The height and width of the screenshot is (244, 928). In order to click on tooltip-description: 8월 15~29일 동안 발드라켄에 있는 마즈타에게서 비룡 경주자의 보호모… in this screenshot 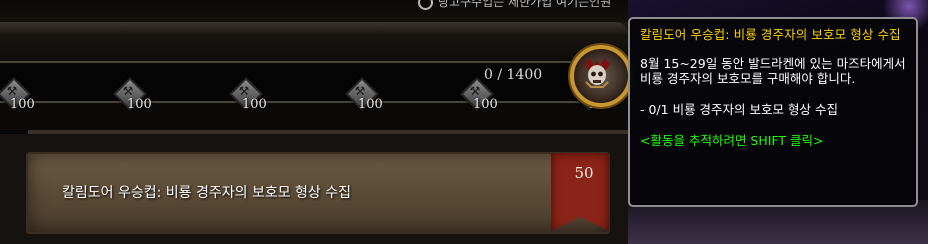, I will do `click(773, 71)`.